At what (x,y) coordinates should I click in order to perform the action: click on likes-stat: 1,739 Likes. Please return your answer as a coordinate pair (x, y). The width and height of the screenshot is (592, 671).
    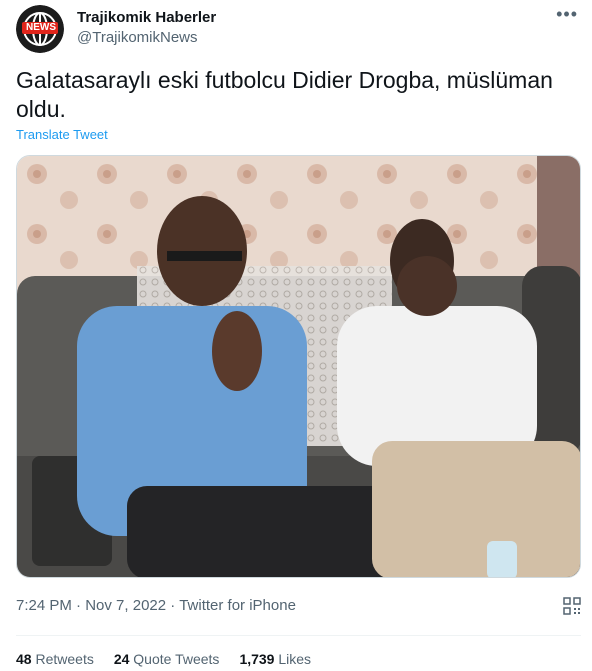
    Looking at the image, I should click on (275, 659).